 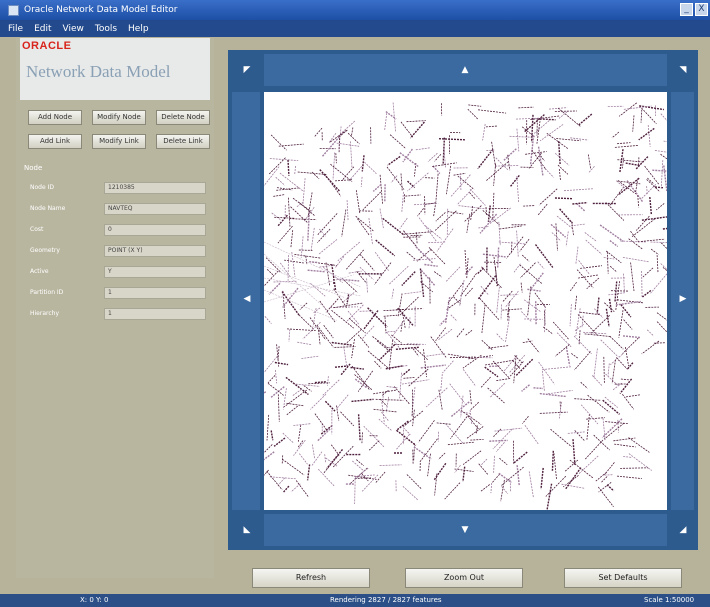 What do you see at coordinates (683, 70) in the screenshot?
I see `pan-northeast-icon: ◥` at bounding box center [683, 70].